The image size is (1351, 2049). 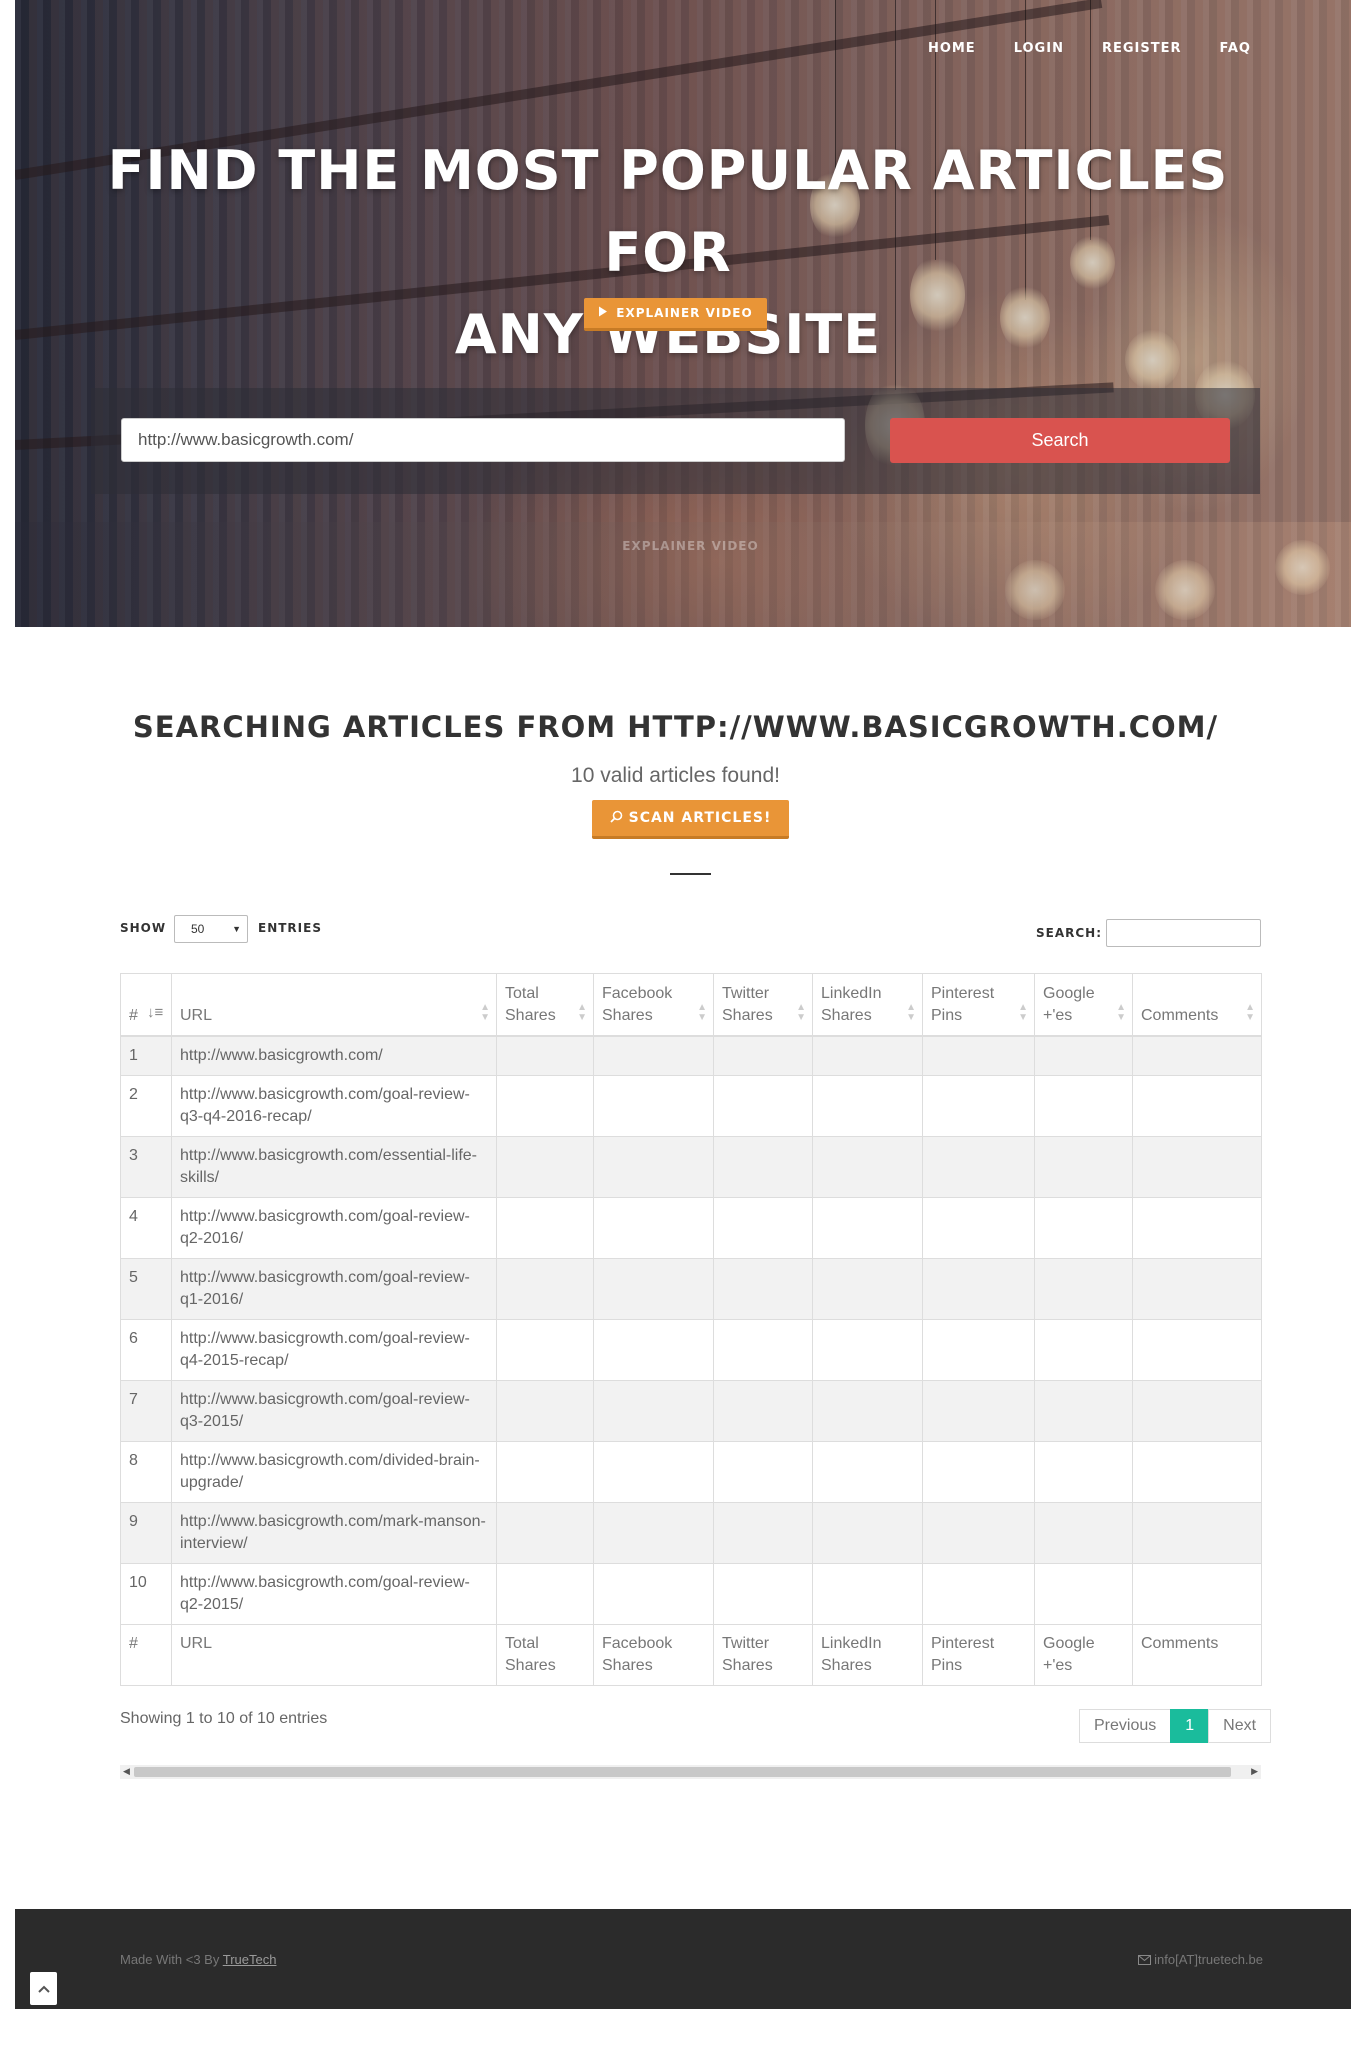 I want to click on footer-email: info[AT]truetech.be, so click(x=1208, y=1959).